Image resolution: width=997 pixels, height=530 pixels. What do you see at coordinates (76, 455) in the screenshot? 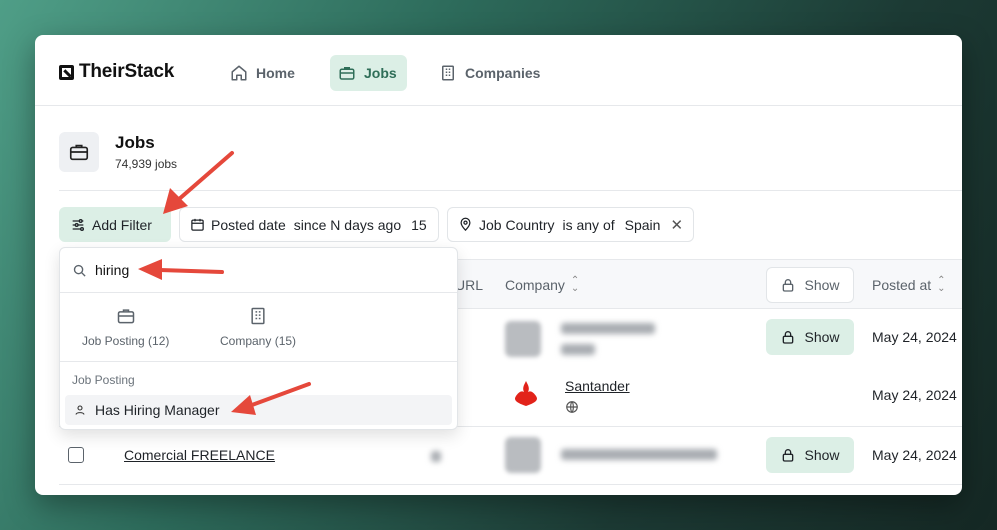
I see `row-checkbox` at bounding box center [76, 455].